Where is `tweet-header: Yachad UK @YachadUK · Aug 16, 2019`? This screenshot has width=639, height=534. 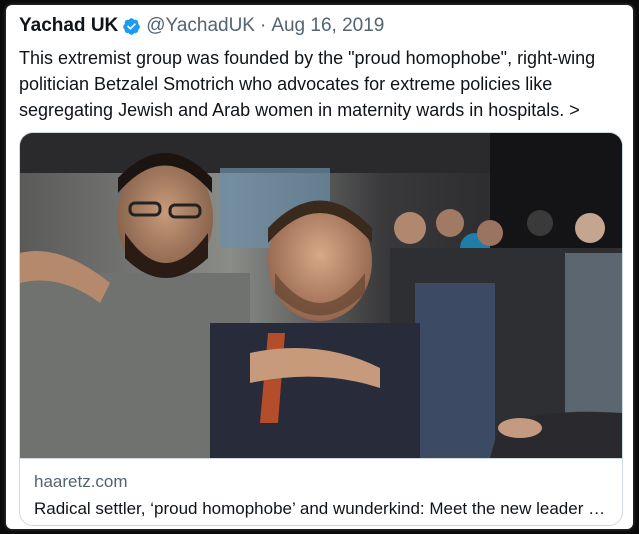
tweet-header: Yachad UK @YachadUK · Aug 16, 2019 is located at coordinates (201, 26).